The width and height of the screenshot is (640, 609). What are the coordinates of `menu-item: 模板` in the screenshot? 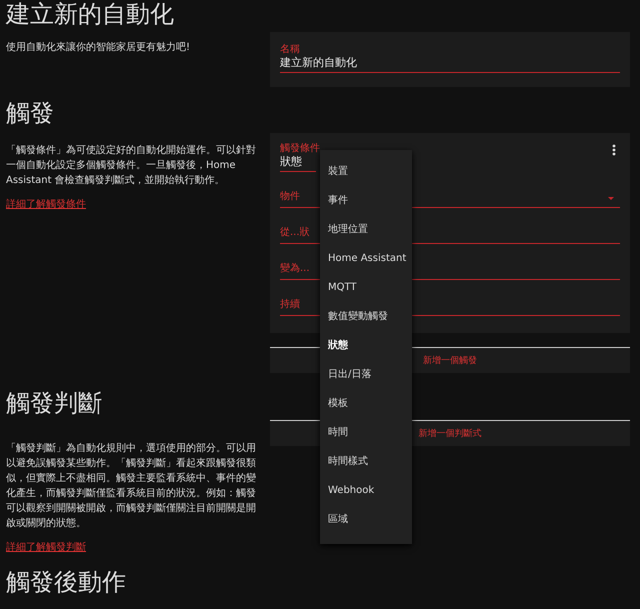 It's located at (366, 403).